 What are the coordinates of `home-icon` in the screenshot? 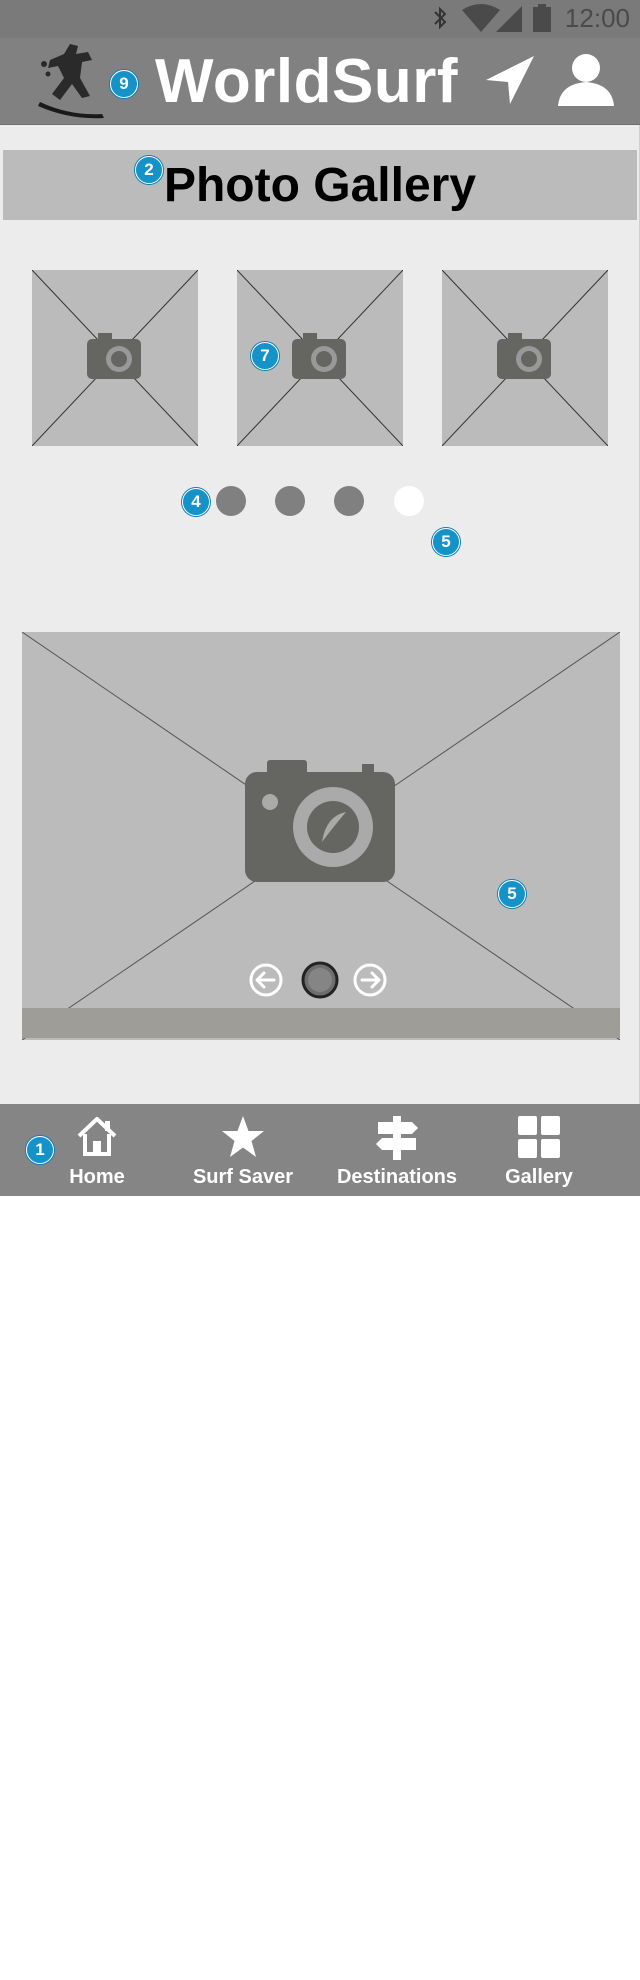 It's located at (97, 1138).